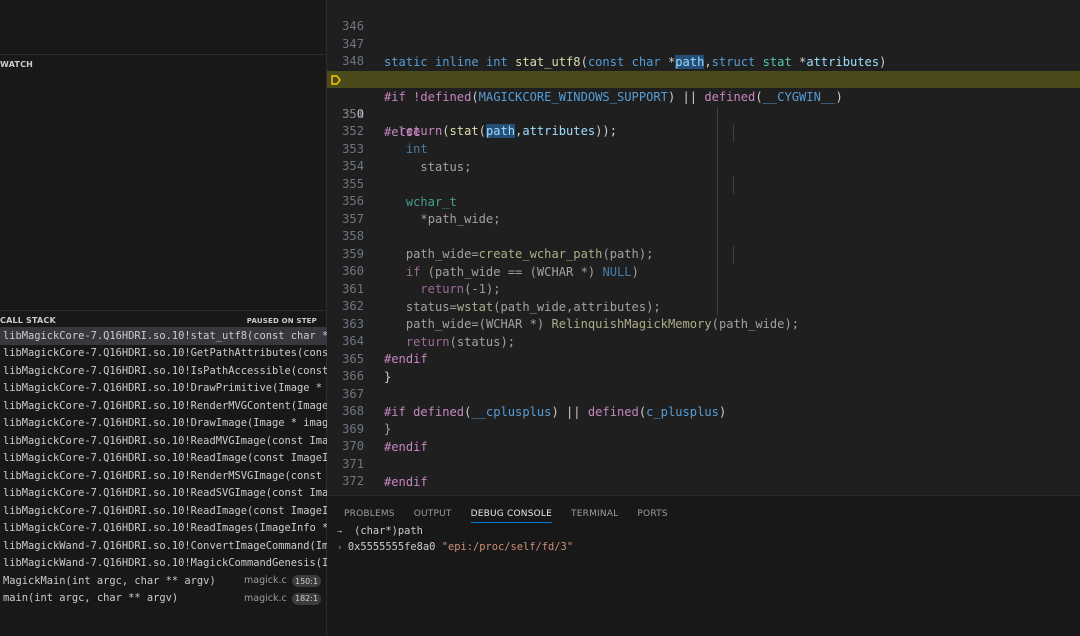  I want to click on code-line: 366, so click(703, 367).